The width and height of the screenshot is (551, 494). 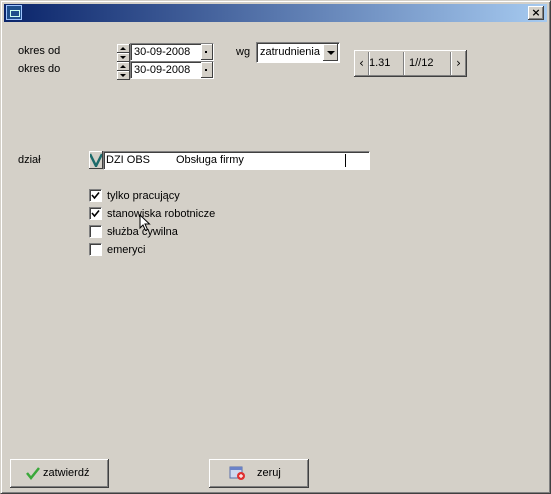 What do you see at coordinates (421, 63) in the screenshot?
I see `navigator-page: 1//12` at bounding box center [421, 63].